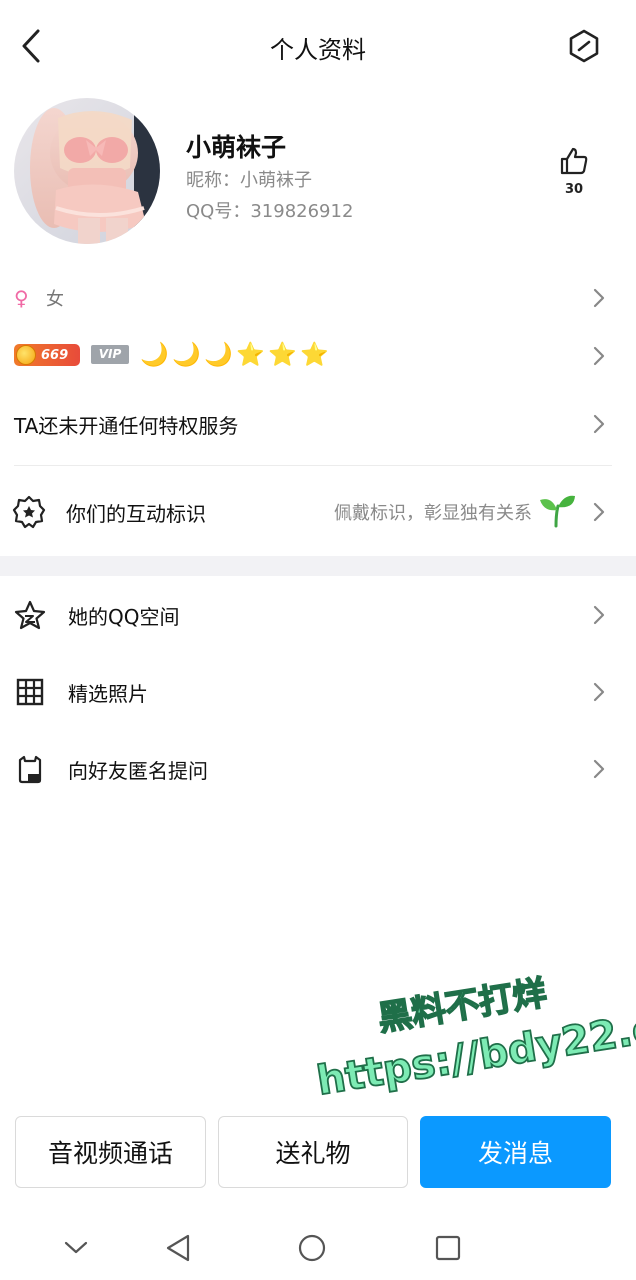  I want to click on more-button, so click(584, 46).